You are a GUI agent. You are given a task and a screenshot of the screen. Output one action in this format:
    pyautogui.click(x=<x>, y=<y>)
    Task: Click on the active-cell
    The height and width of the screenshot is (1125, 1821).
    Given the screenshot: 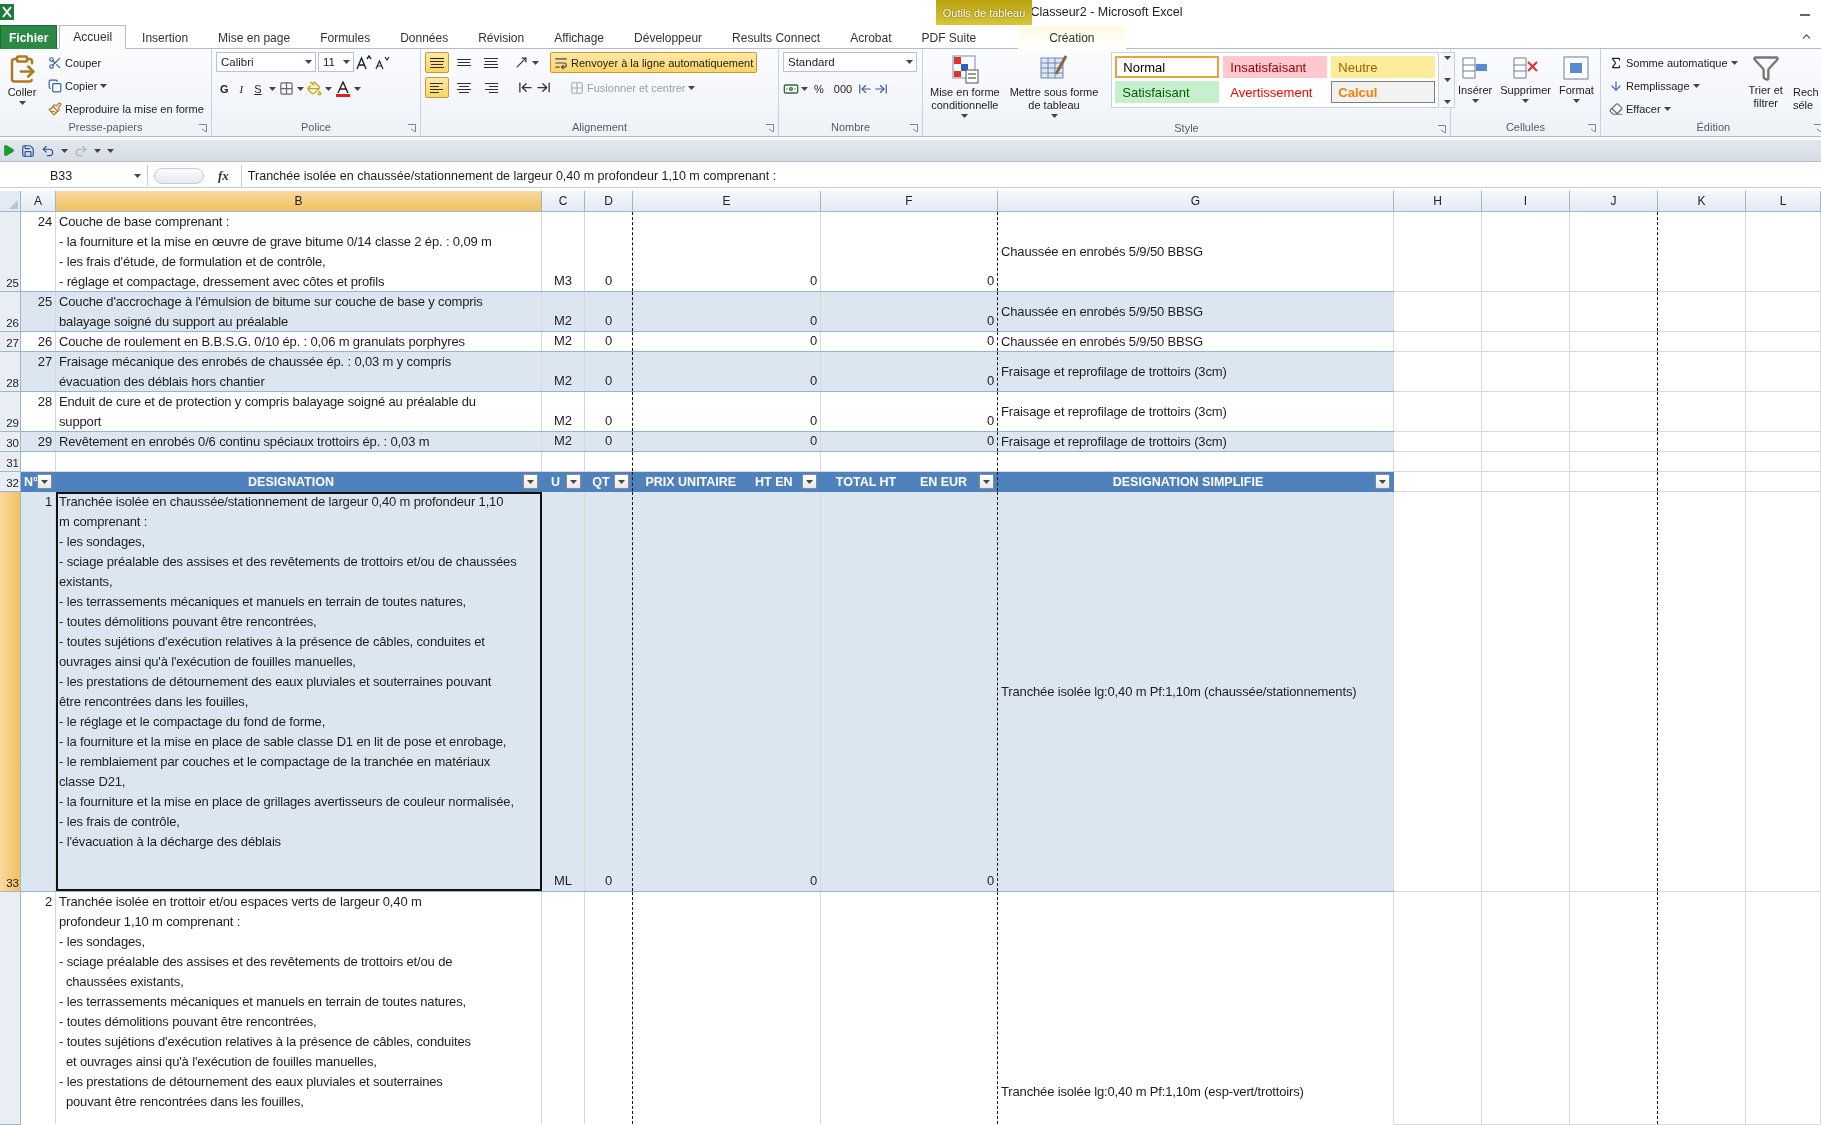 What is the action you would take?
    pyautogui.click(x=299, y=691)
    